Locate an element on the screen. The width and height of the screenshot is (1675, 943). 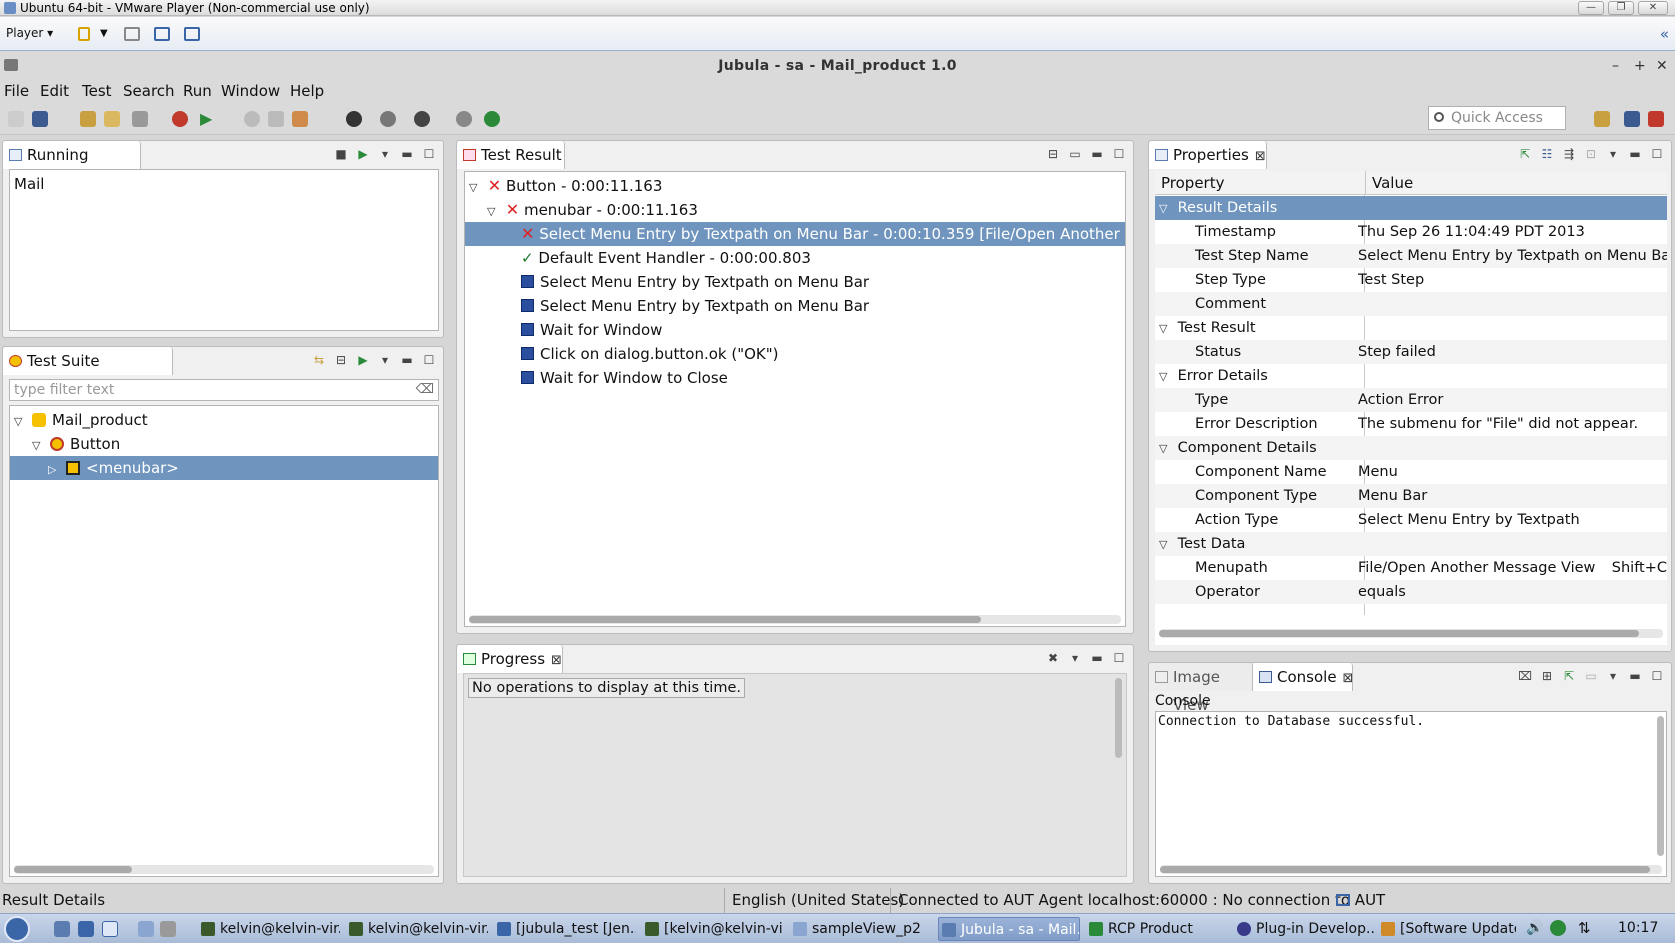
edit-icon is located at coordinates (112, 119).